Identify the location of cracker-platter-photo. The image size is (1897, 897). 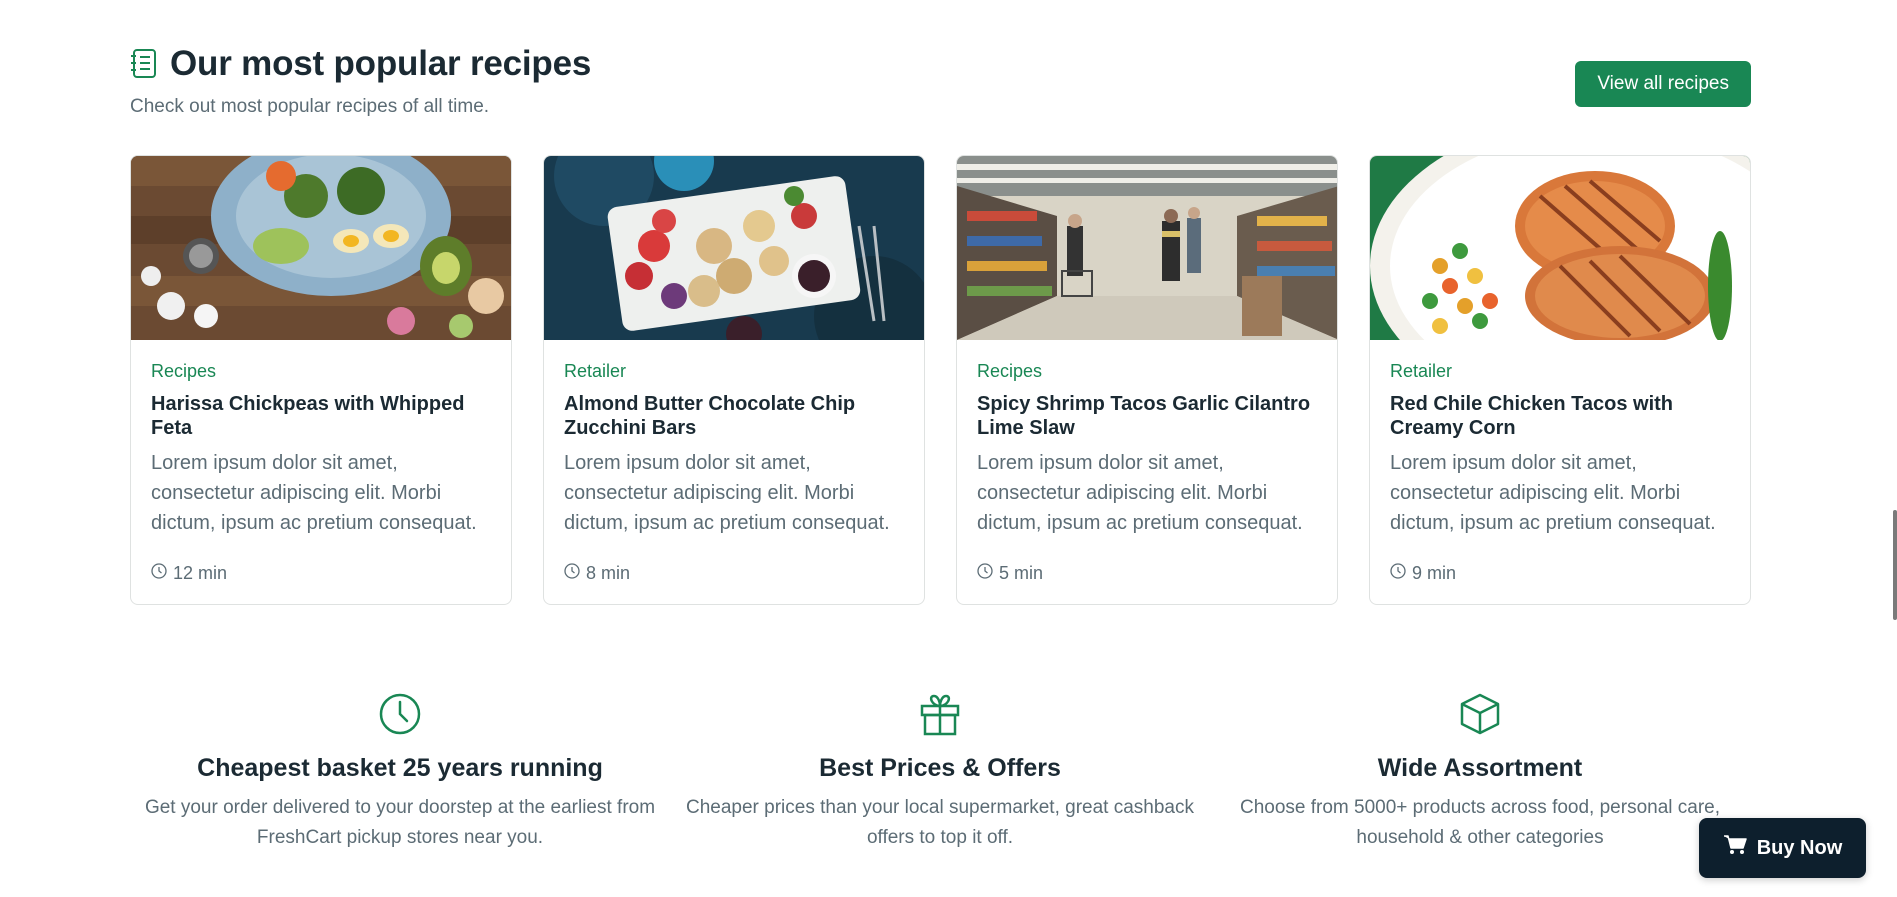
(734, 248).